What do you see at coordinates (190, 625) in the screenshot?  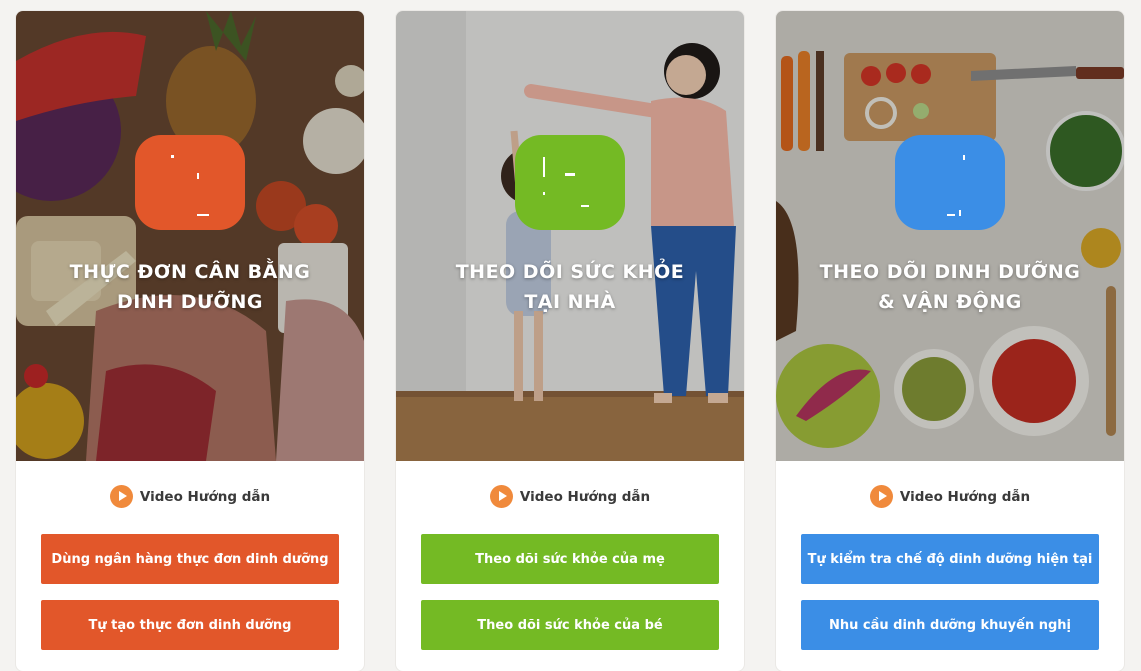 I see `create-menu-button: Tự tạo thực đơn dinh dưỡng` at bounding box center [190, 625].